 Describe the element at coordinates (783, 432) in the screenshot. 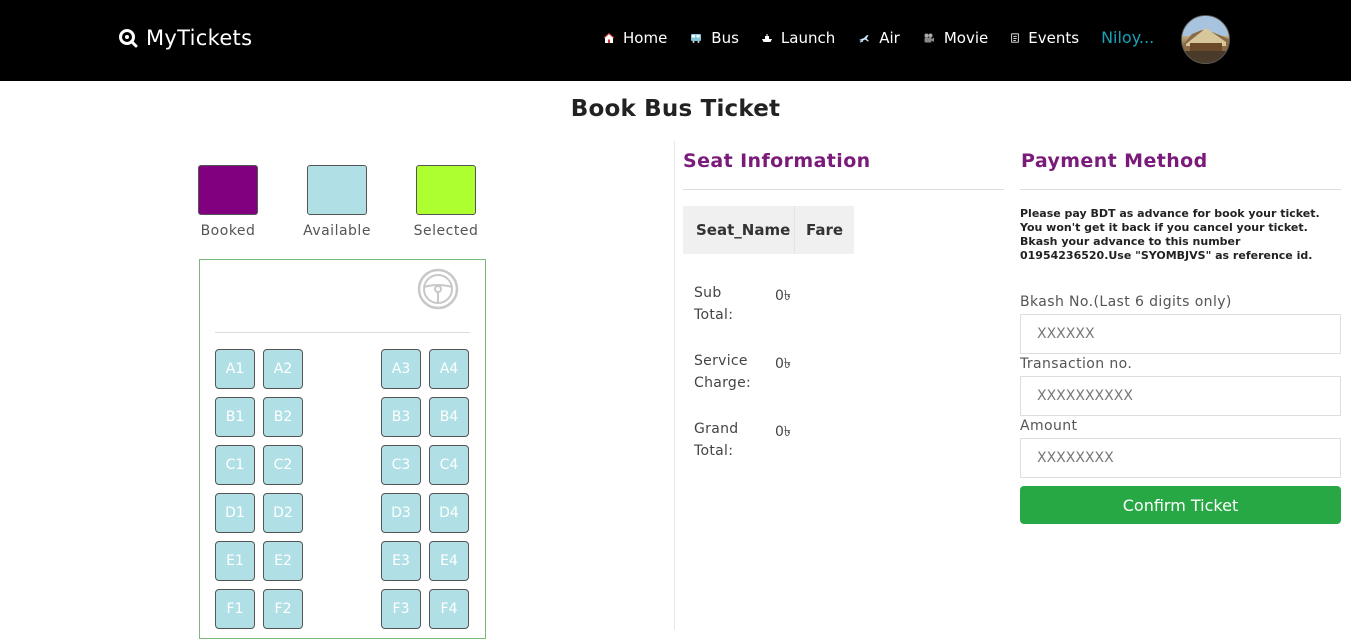

I see `grand-total-value: 0৳` at that location.